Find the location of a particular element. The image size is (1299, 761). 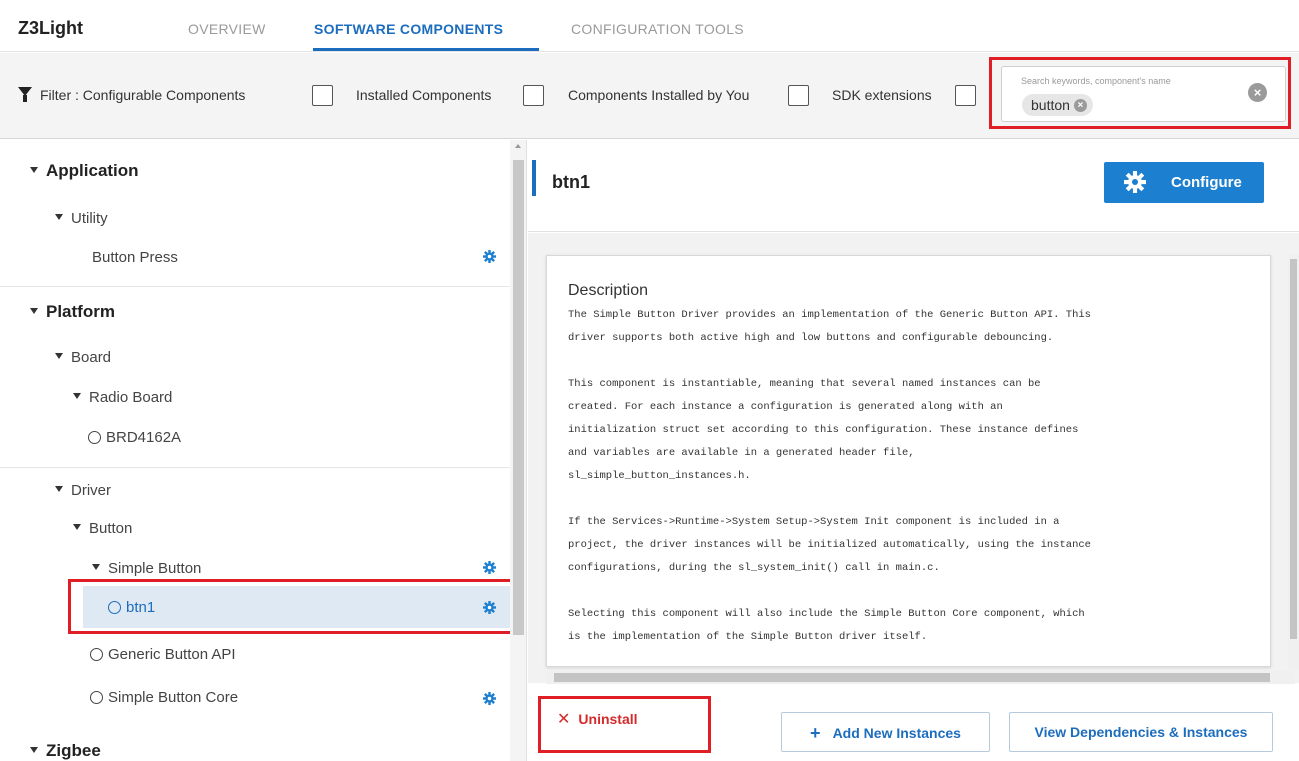

configurable-components-checkbox is located at coordinates (322, 95).